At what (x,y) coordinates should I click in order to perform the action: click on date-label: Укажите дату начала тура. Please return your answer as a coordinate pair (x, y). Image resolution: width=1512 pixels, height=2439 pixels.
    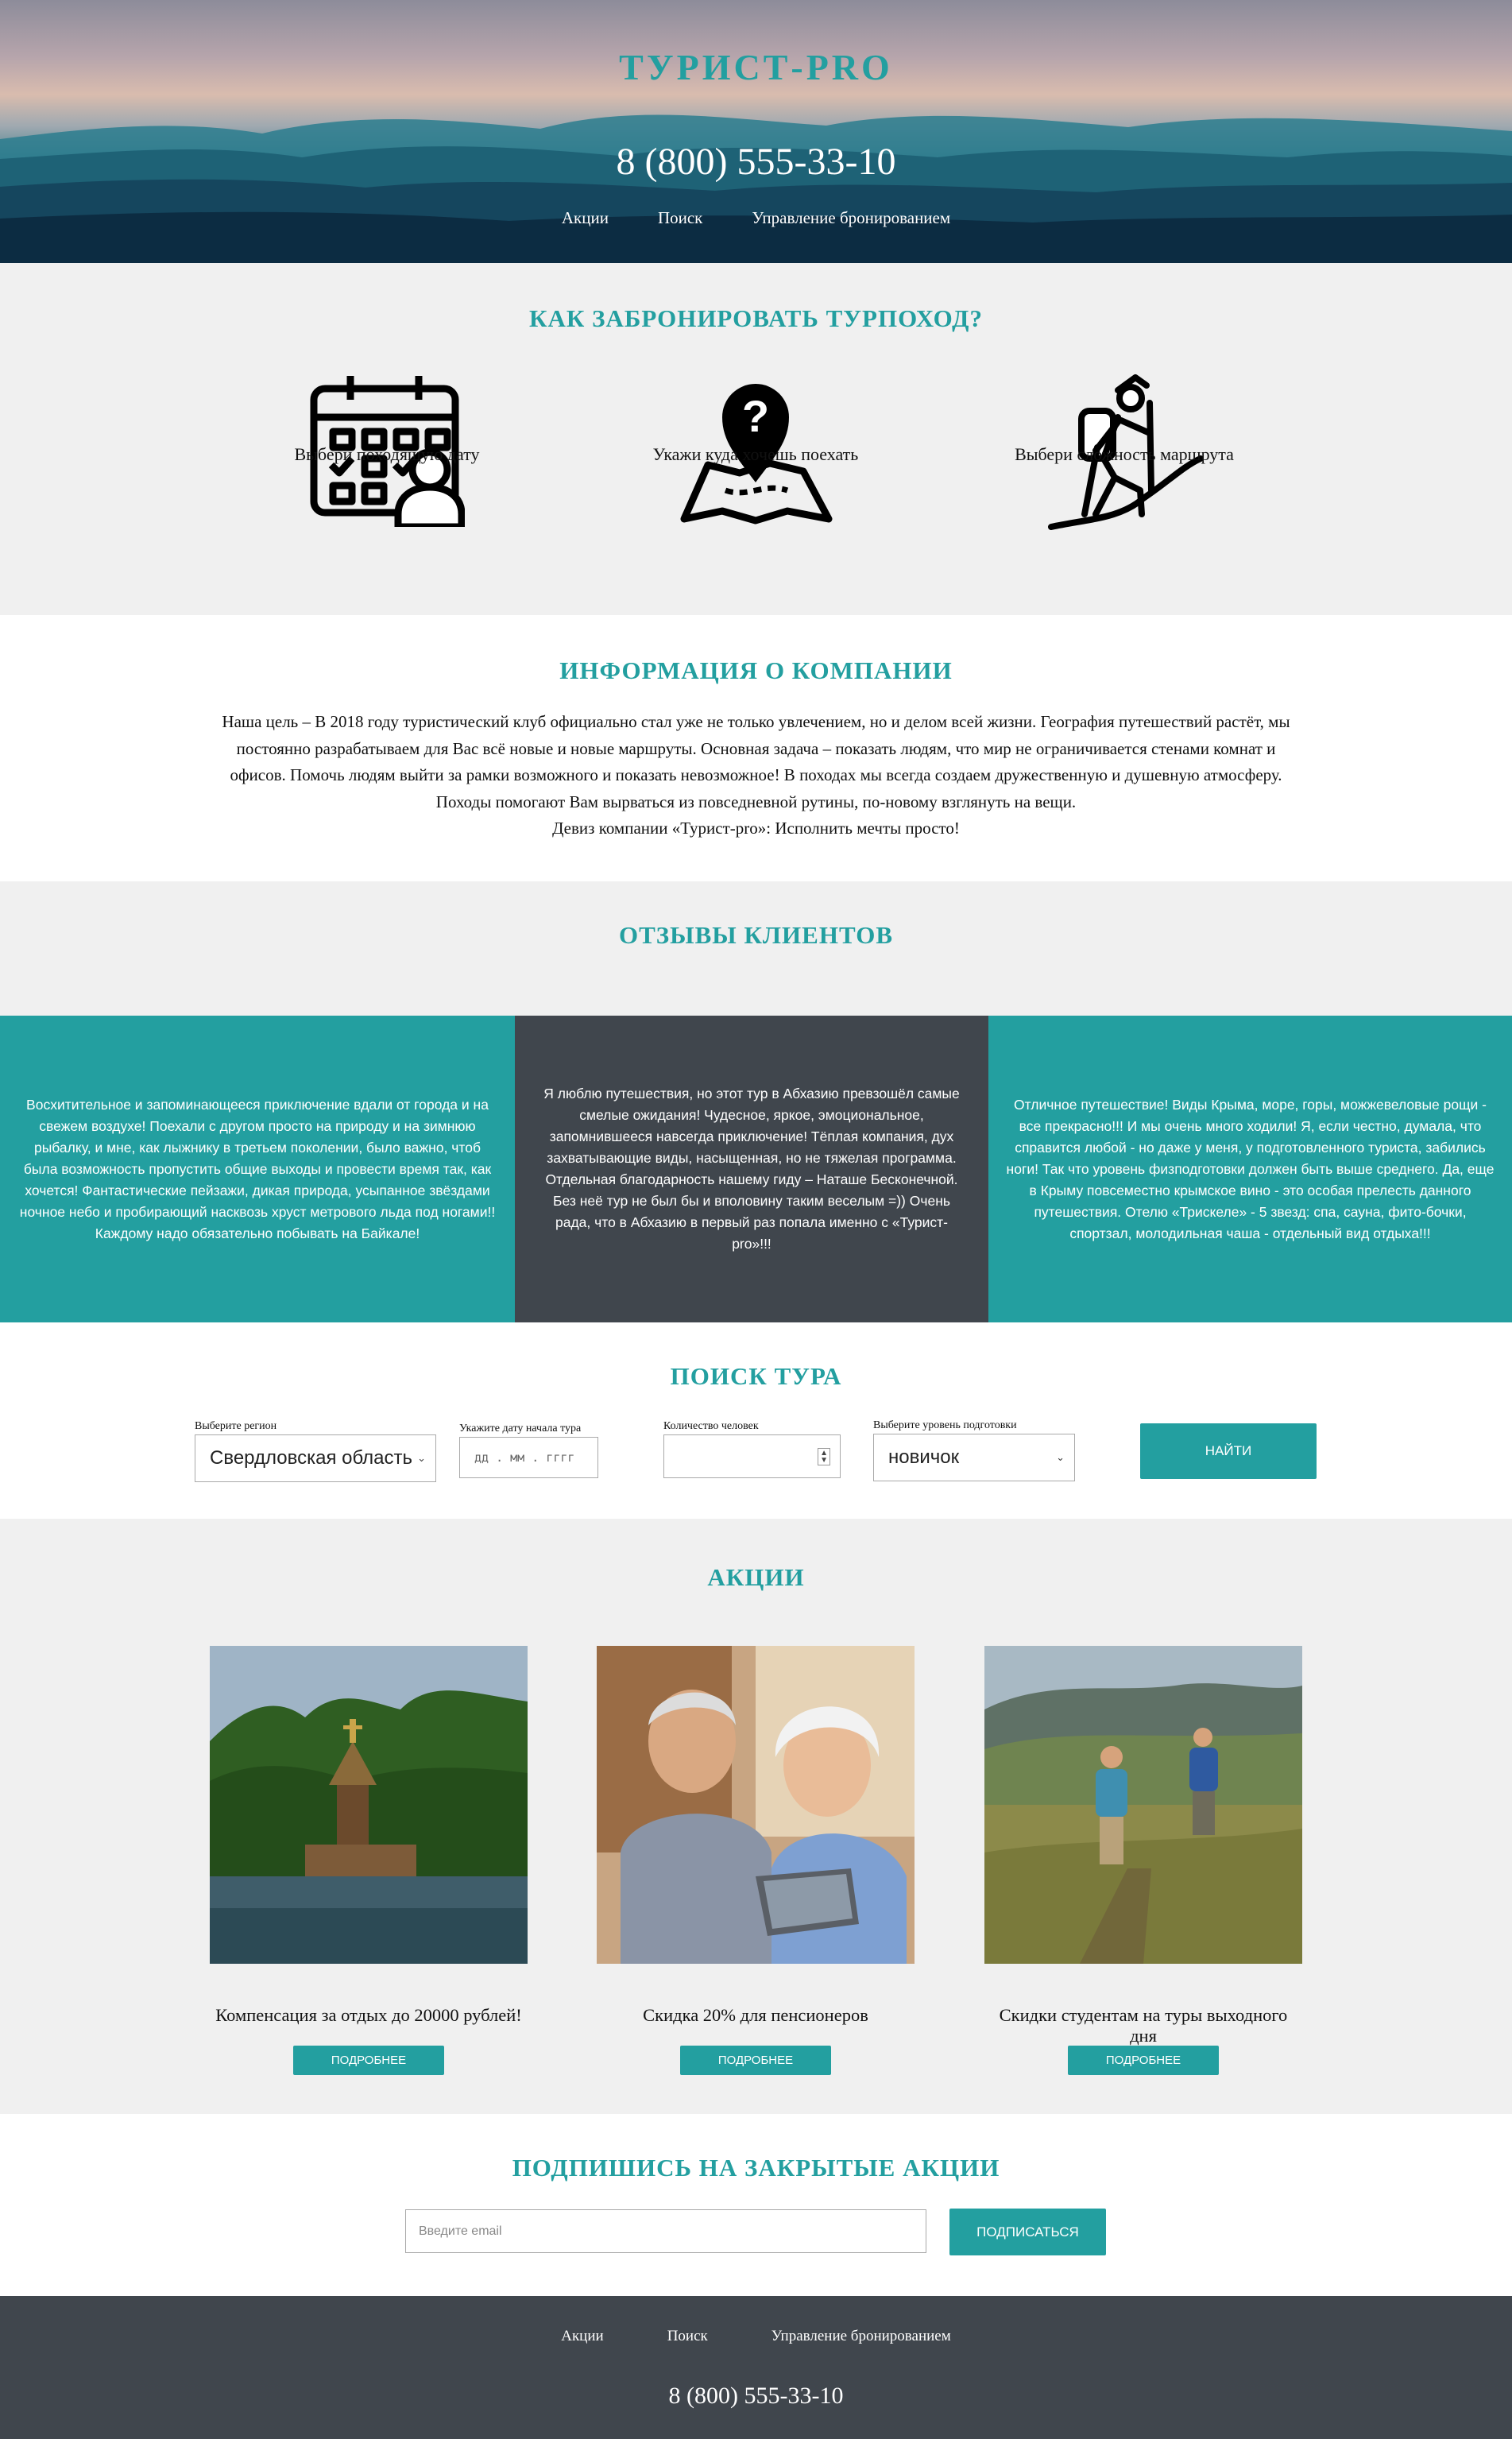
    Looking at the image, I should click on (520, 1428).